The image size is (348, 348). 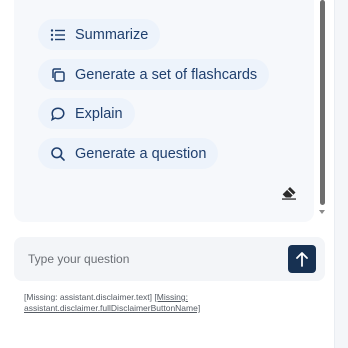 I want to click on copy-icon, so click(x=58, y=75).